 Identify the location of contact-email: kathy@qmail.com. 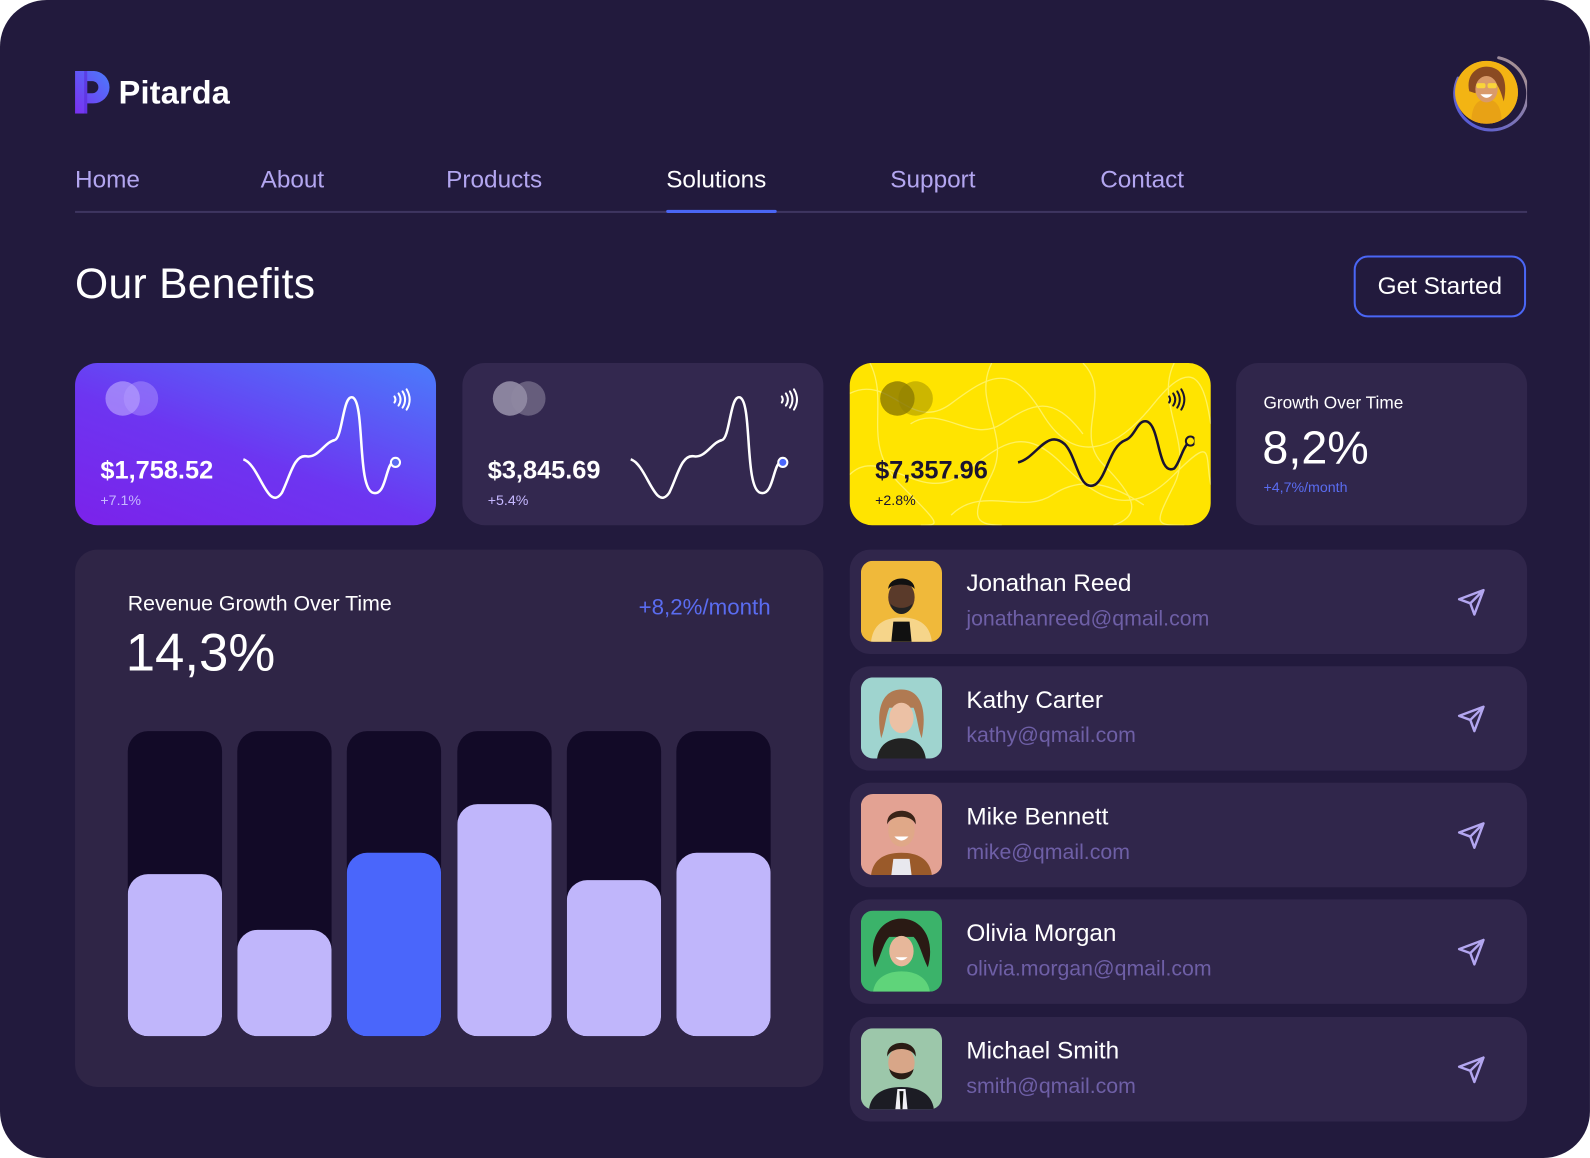
(1051, 736).